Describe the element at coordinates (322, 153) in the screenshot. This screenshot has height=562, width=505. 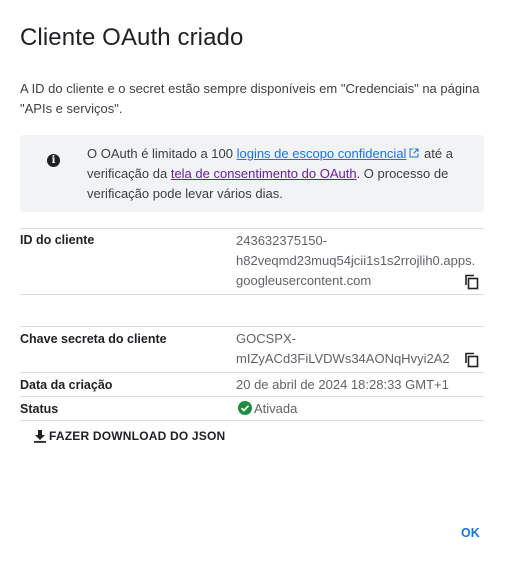
I see `confidential-scope-logins-link: logins de escopo confidencial` at that location.